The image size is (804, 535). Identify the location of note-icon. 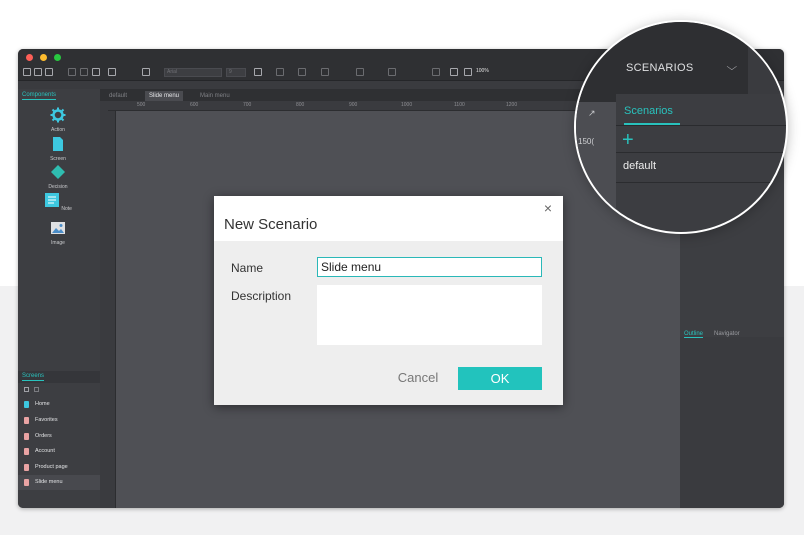
(52, 200).